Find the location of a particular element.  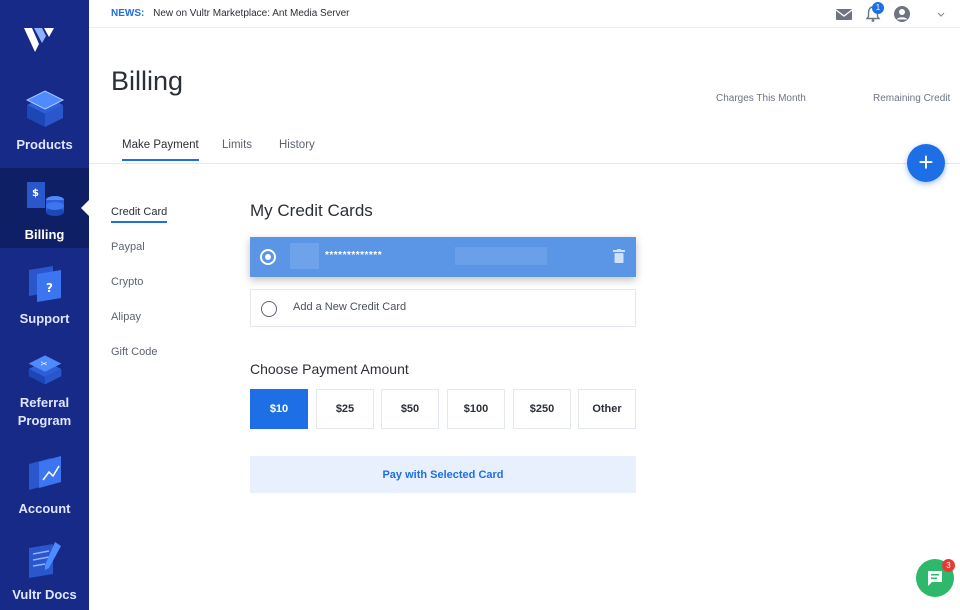

trash-icon is located at coordinates (619, 256).